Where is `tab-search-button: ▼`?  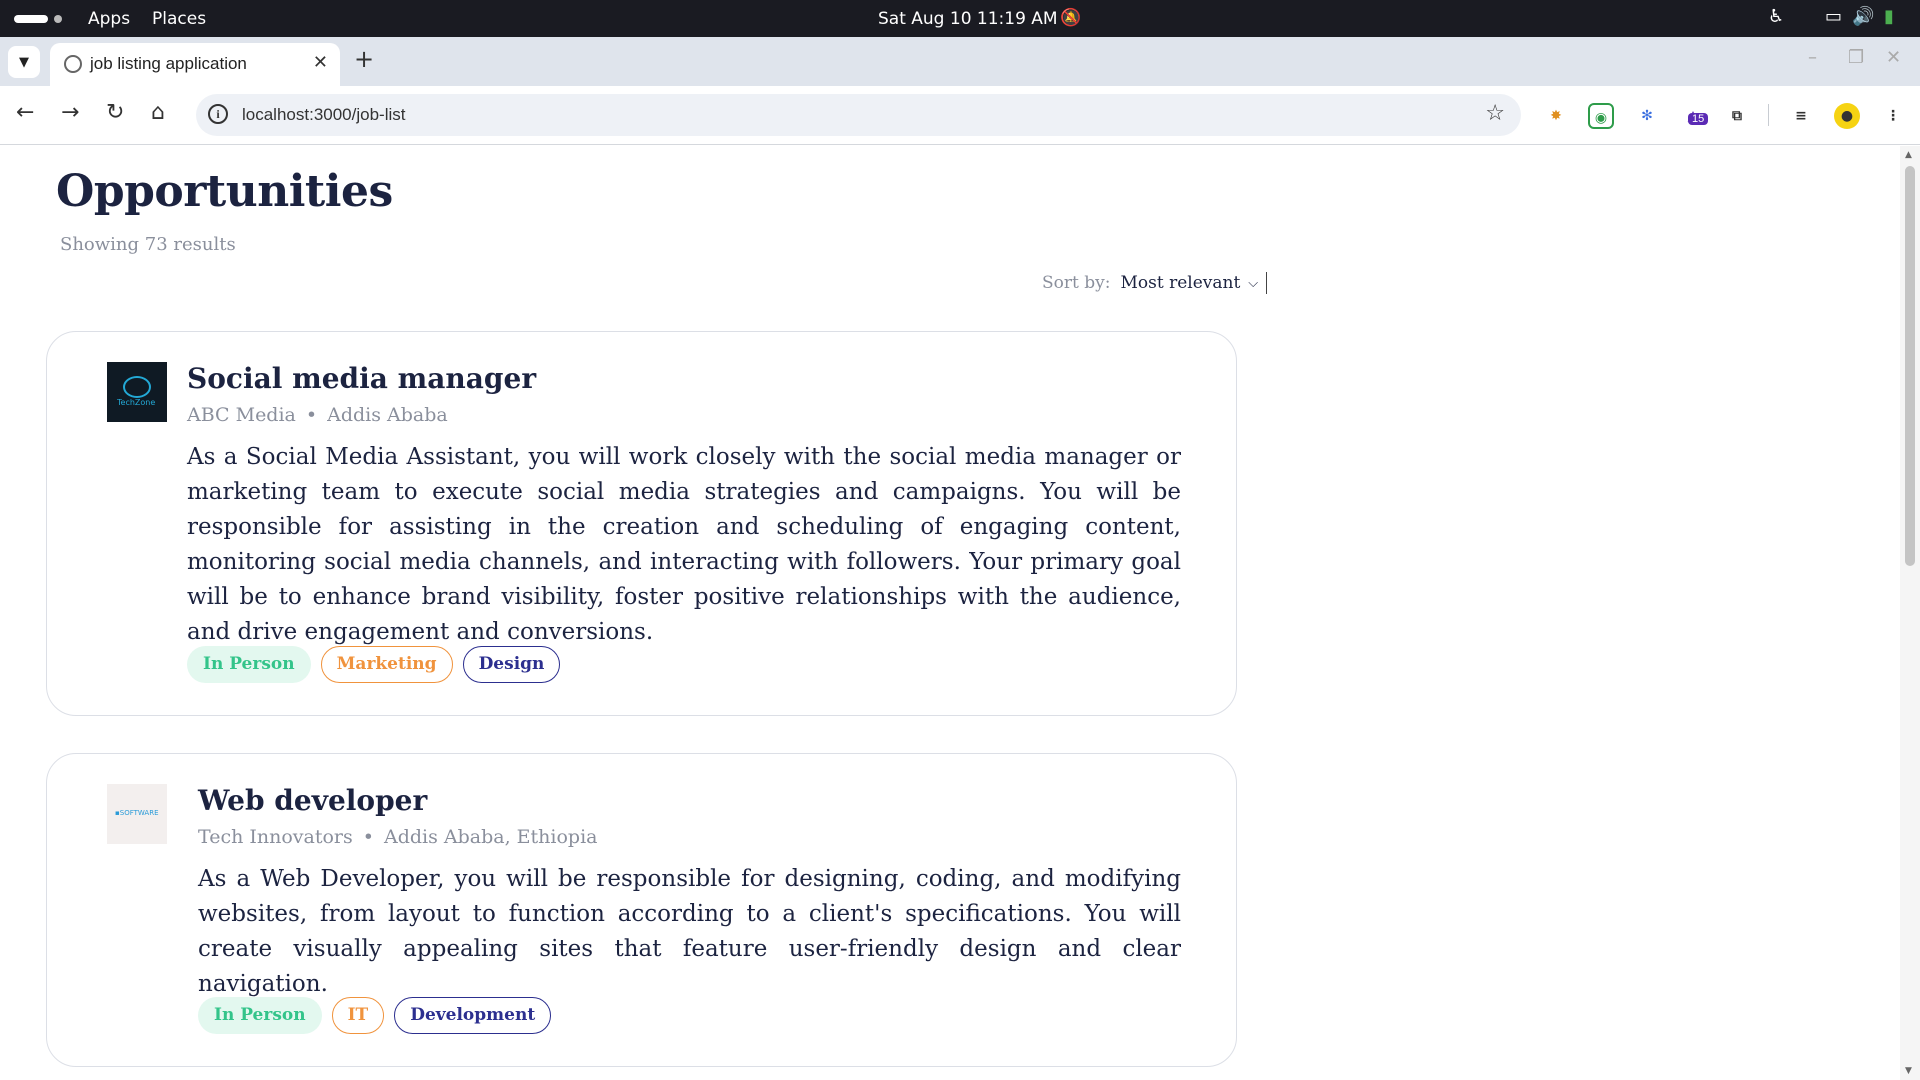
tab-search-button: ▼ is located at coordinates (24, 62).